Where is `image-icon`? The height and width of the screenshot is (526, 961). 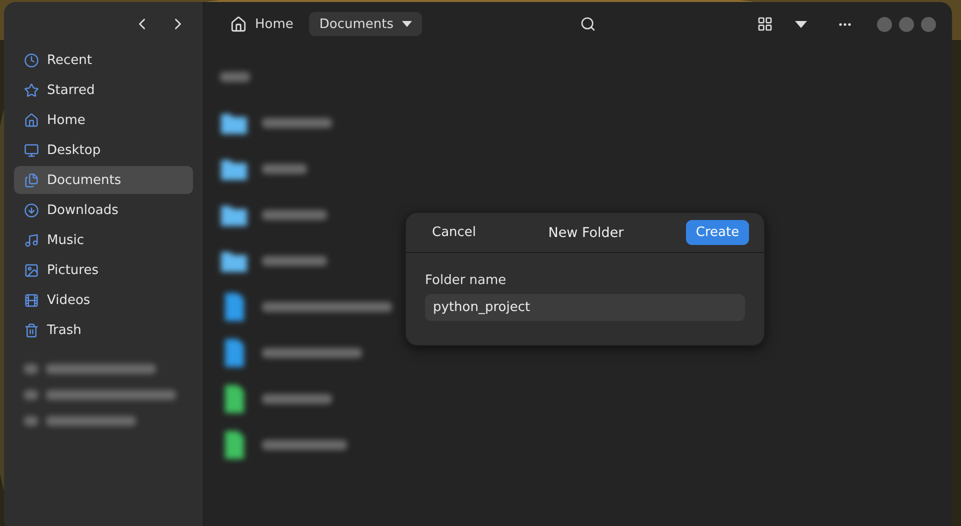 image-icon is located at coordinates (31, 270).